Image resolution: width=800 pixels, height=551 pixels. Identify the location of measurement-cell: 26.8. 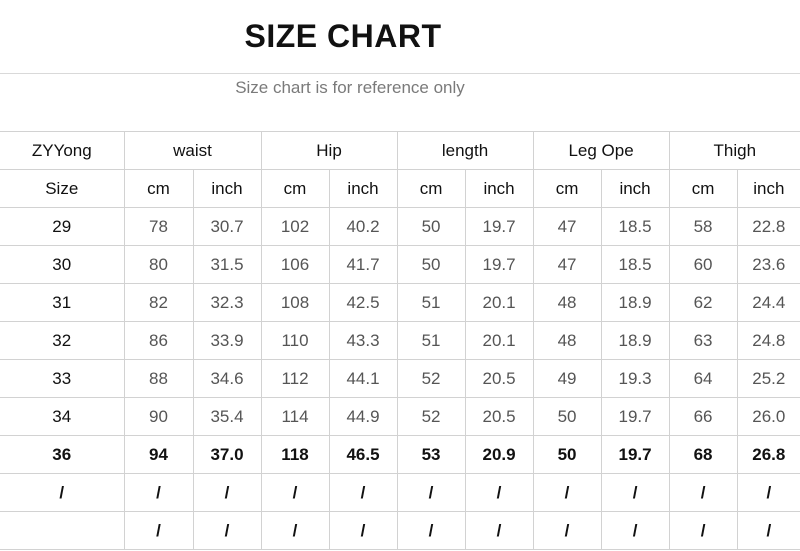
(768, 454).